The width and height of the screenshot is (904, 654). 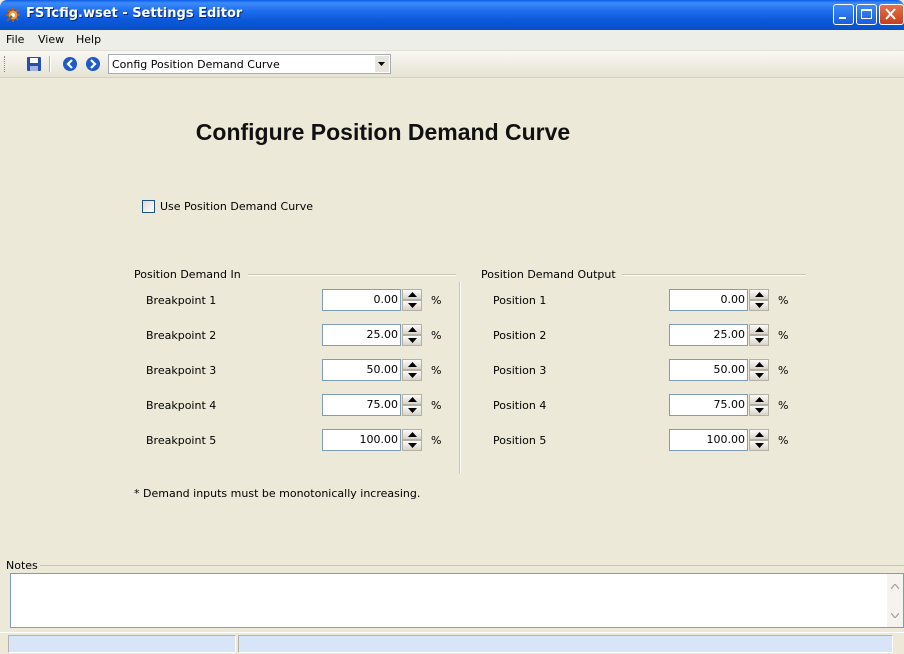 What do you see at coordinates (361, 335) in the screenshot?
I see `demand-in-value-input: 25.00` at bounding box center [361, 335].